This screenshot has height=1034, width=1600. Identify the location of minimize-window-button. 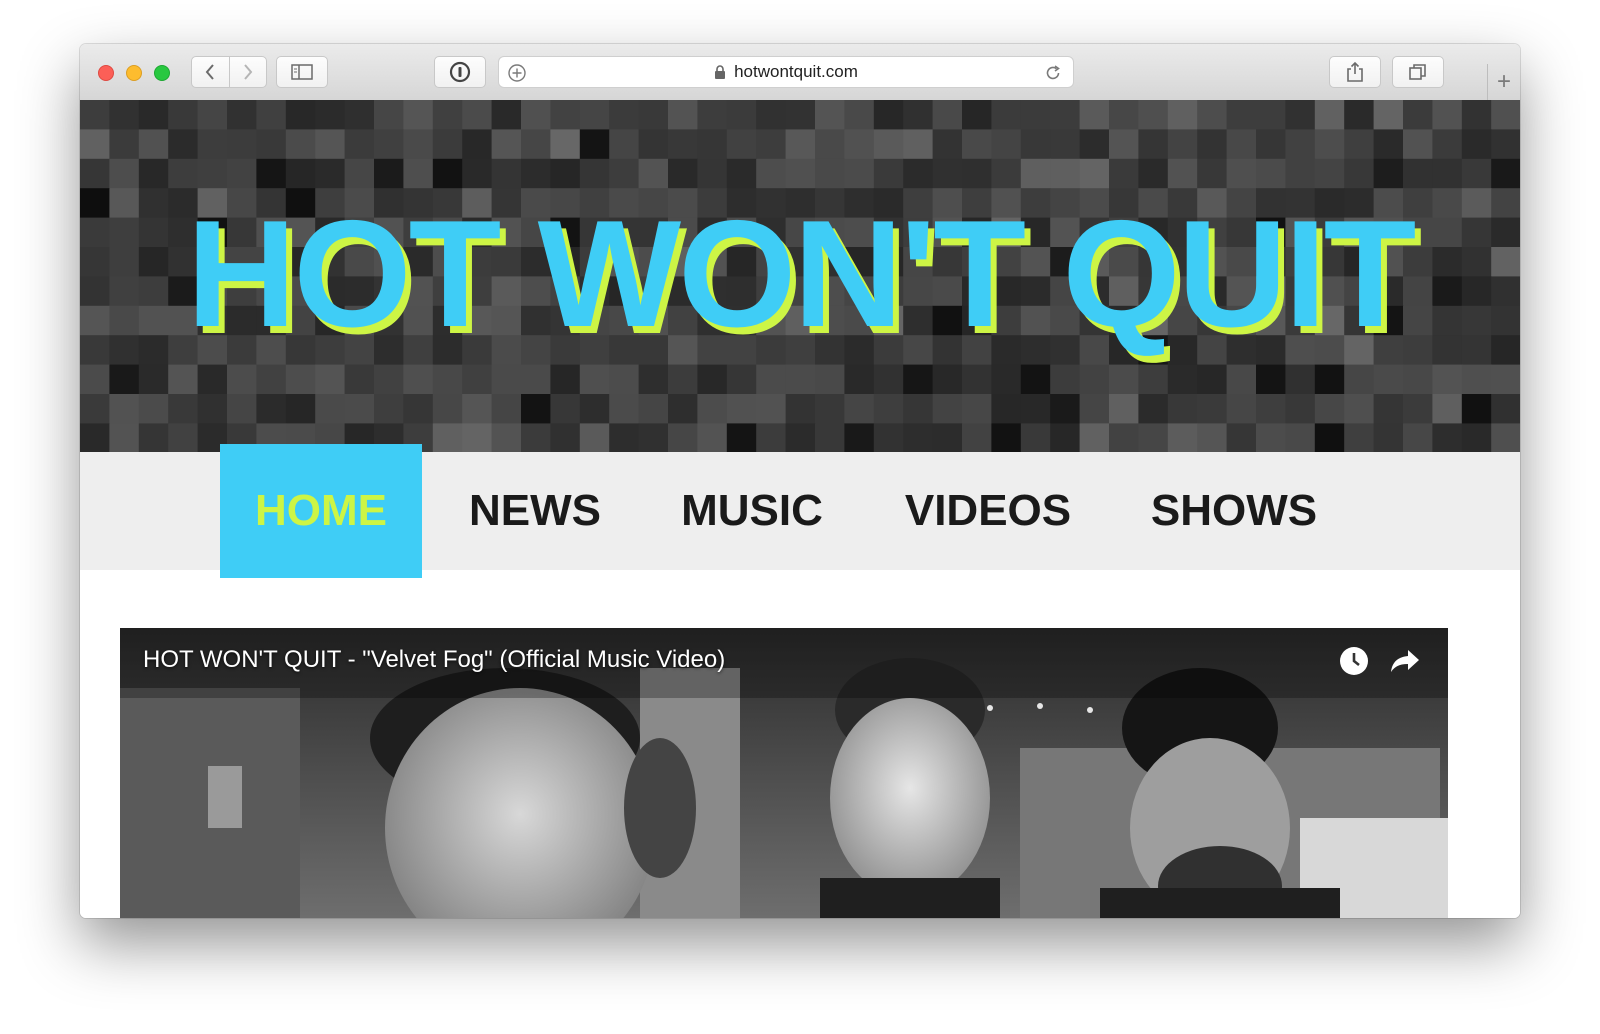
(134, 73).